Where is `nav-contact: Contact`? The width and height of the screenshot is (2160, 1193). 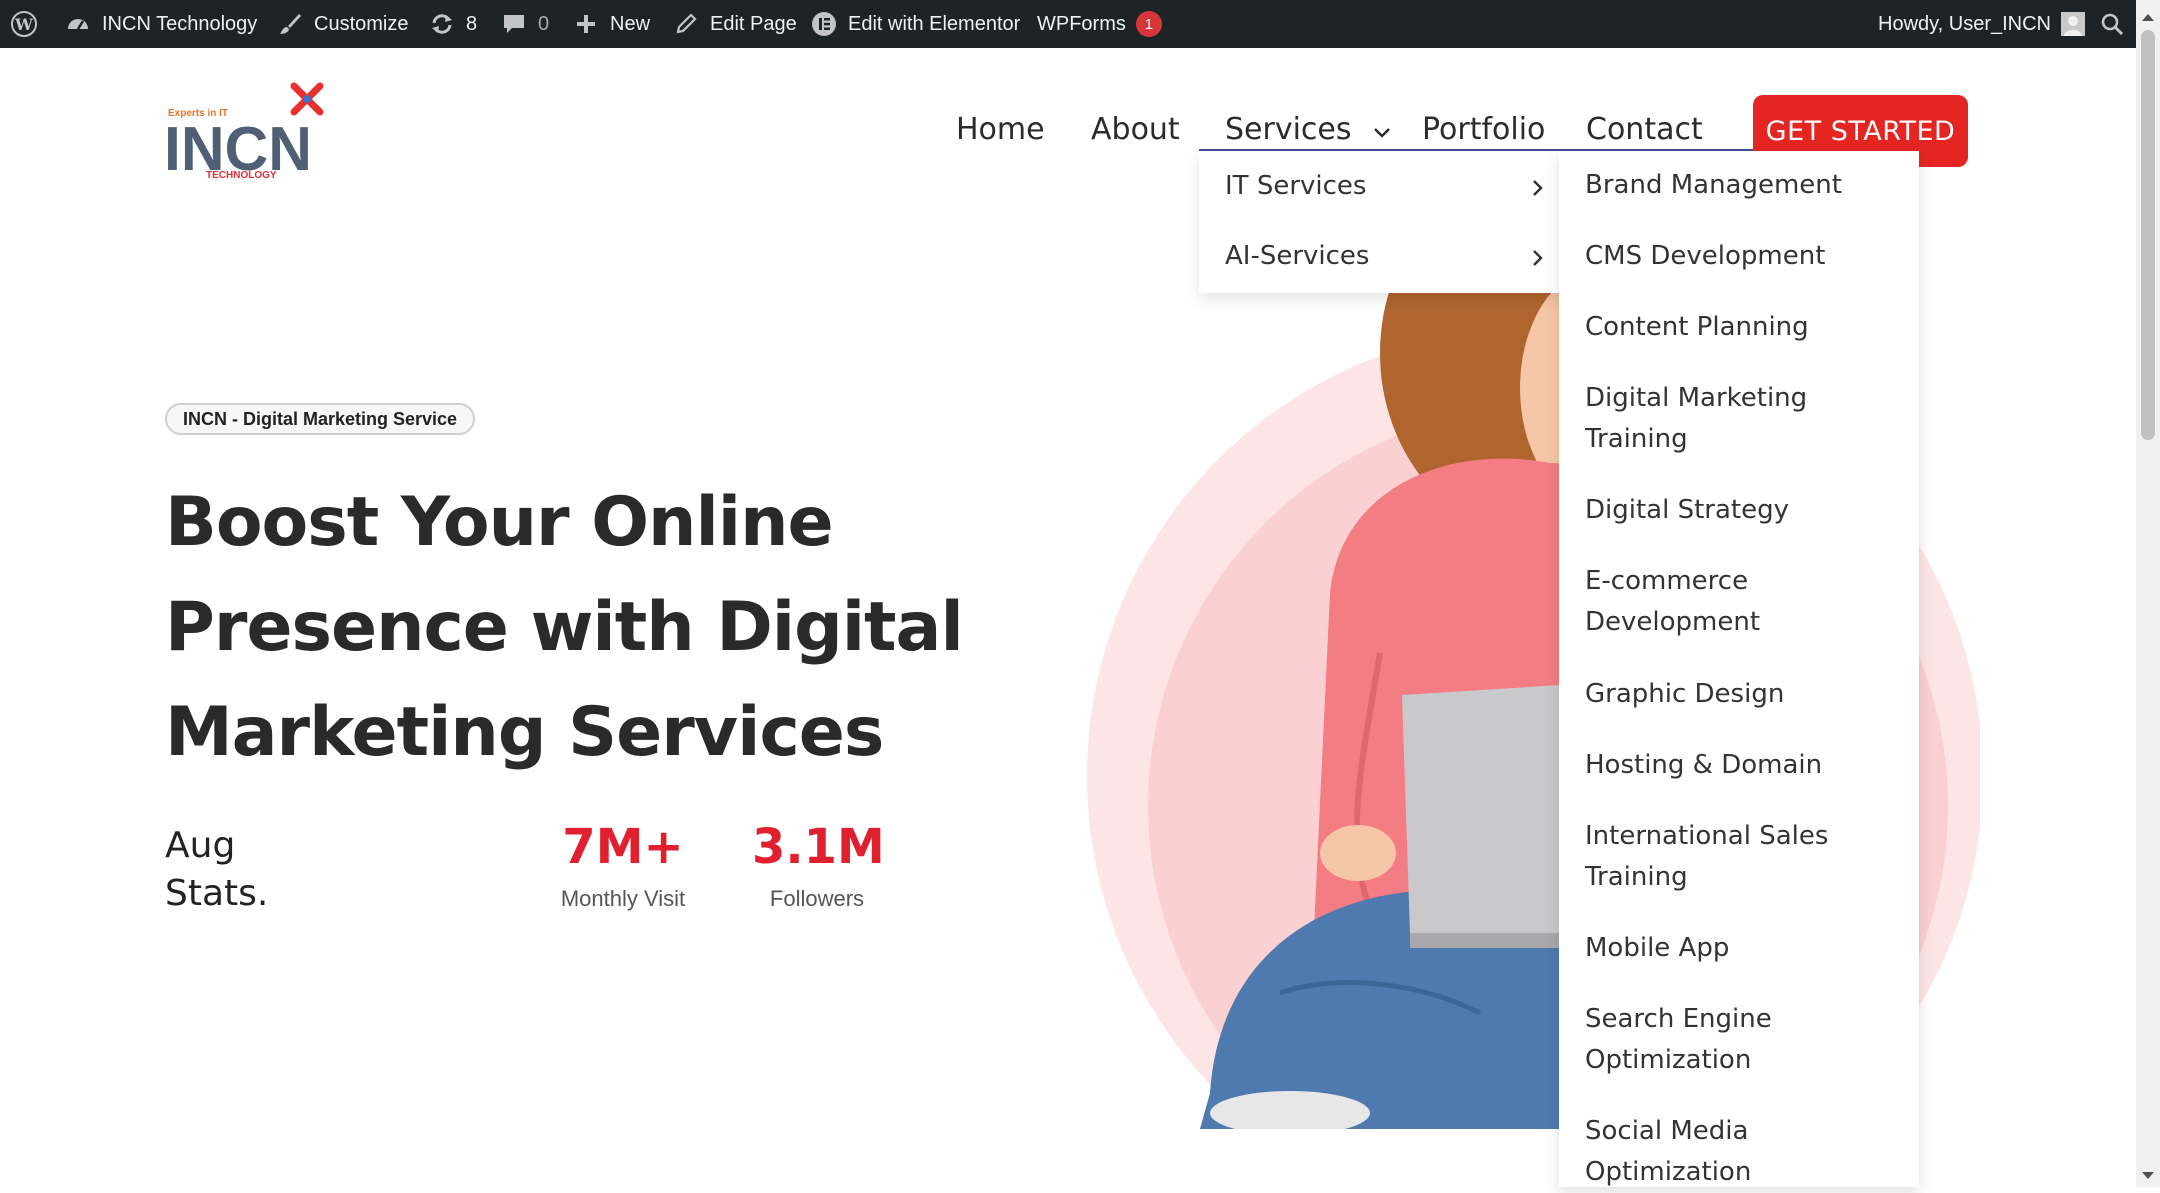 nav-contact: Contact is located at coordinates (1644, 129).